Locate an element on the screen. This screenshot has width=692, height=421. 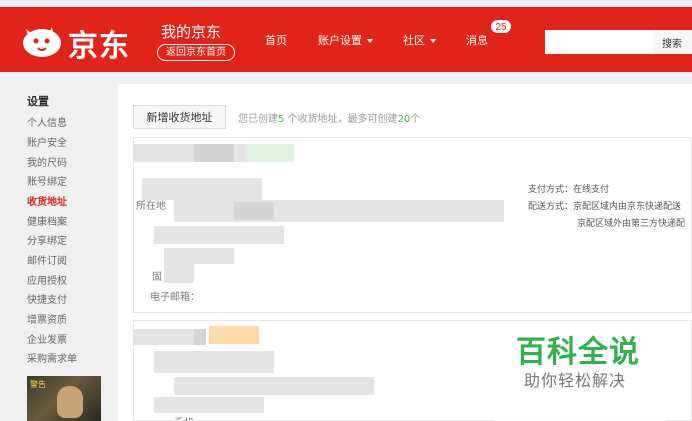
nav-home-label: 首页 is located at coordinates (276, 40).